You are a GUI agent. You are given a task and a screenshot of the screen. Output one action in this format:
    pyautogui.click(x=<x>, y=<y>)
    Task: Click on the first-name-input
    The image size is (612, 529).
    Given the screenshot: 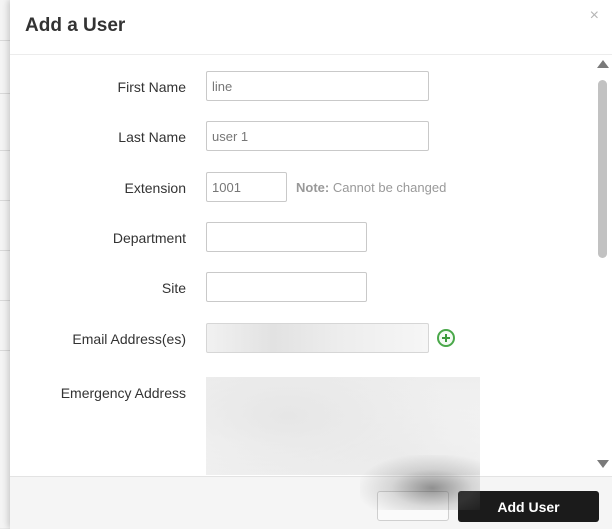 What is the action you would take?
    pyautogui.click(x=317, y=86)
    